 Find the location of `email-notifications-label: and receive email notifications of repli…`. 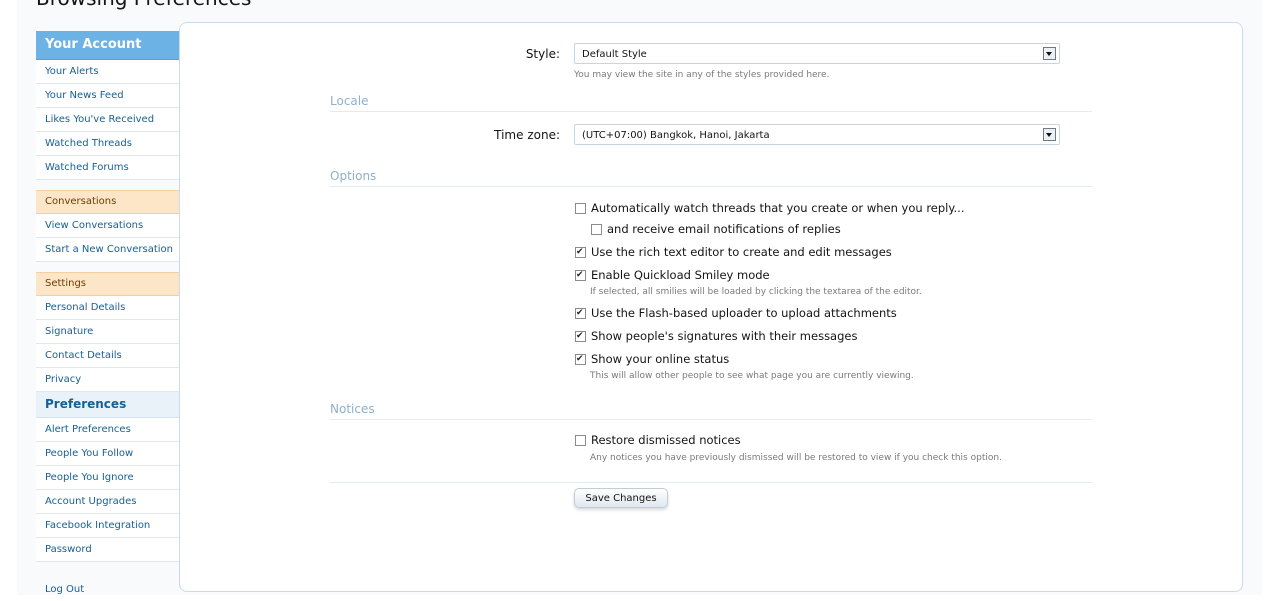

email-notifications-label: and receive email notifications of repli… is located at coordinates (724, 229).